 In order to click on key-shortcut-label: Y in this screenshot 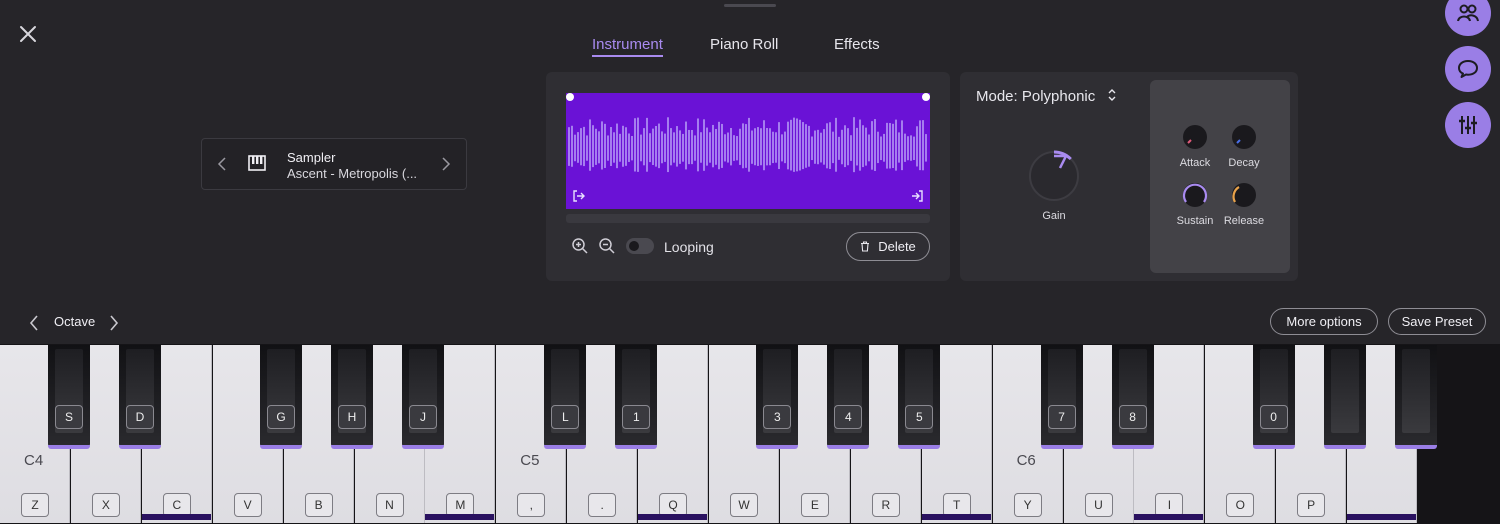, I will do `click(1027, 505)`.